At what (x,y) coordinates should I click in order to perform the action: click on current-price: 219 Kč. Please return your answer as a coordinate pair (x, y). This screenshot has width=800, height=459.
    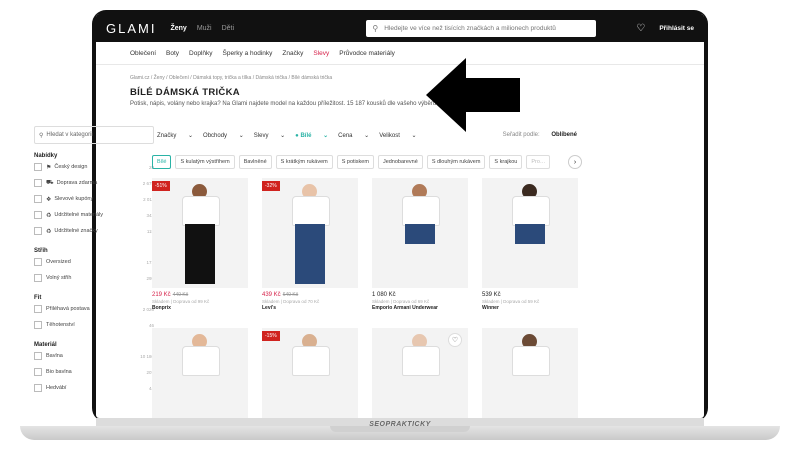
    Looking at the image, I should click on (161, 295).